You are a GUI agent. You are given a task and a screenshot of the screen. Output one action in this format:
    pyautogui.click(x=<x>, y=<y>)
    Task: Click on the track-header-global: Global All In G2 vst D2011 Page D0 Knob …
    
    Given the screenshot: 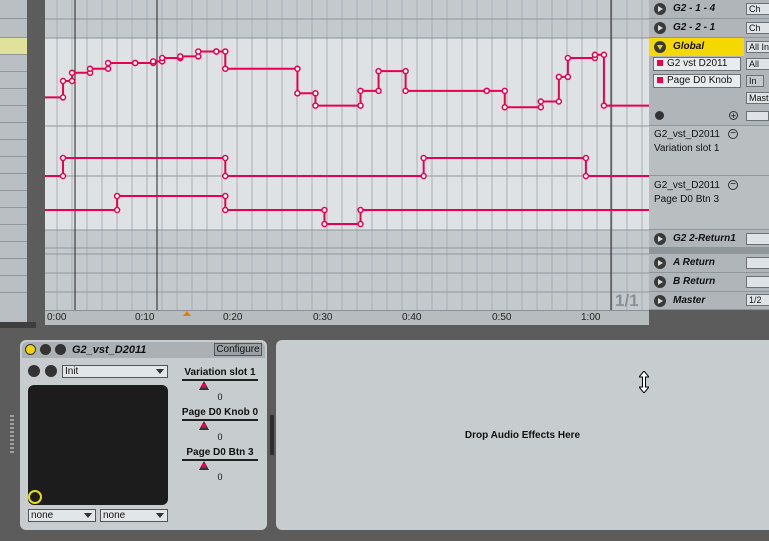 What is the action you would take?
    pyautogui.click(x=709, y=82)
    